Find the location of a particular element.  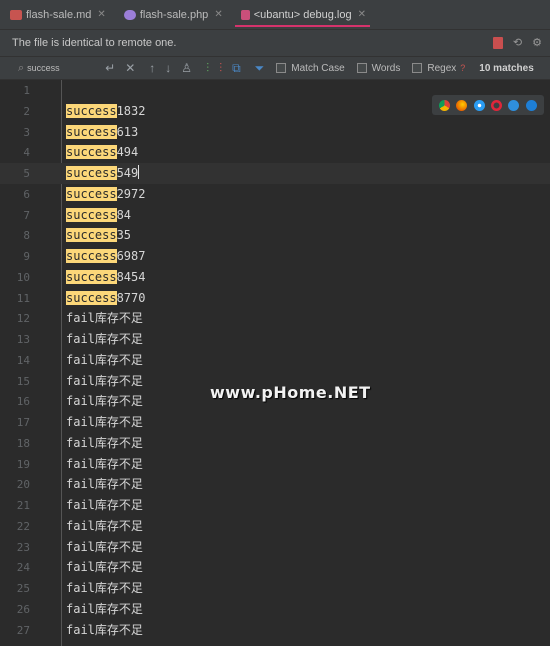

line-number: 22 is located at coordinates (23, 526).